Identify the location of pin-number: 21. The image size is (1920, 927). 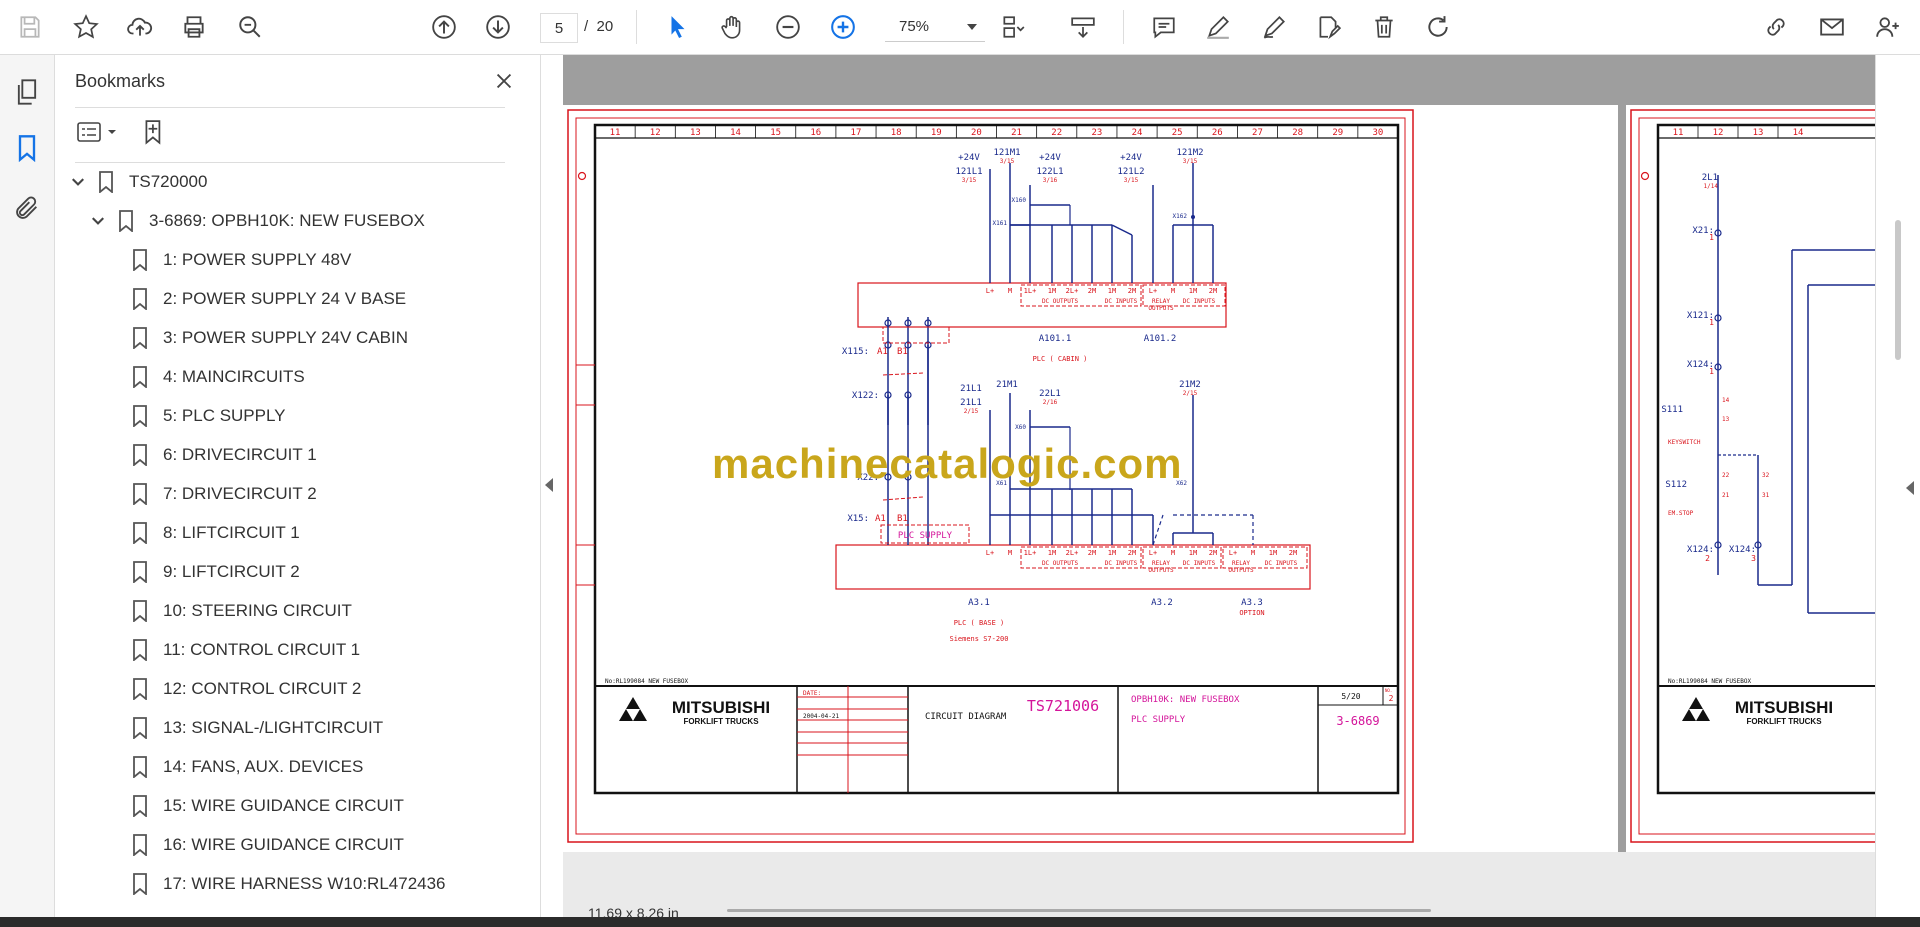
(1726, 495).